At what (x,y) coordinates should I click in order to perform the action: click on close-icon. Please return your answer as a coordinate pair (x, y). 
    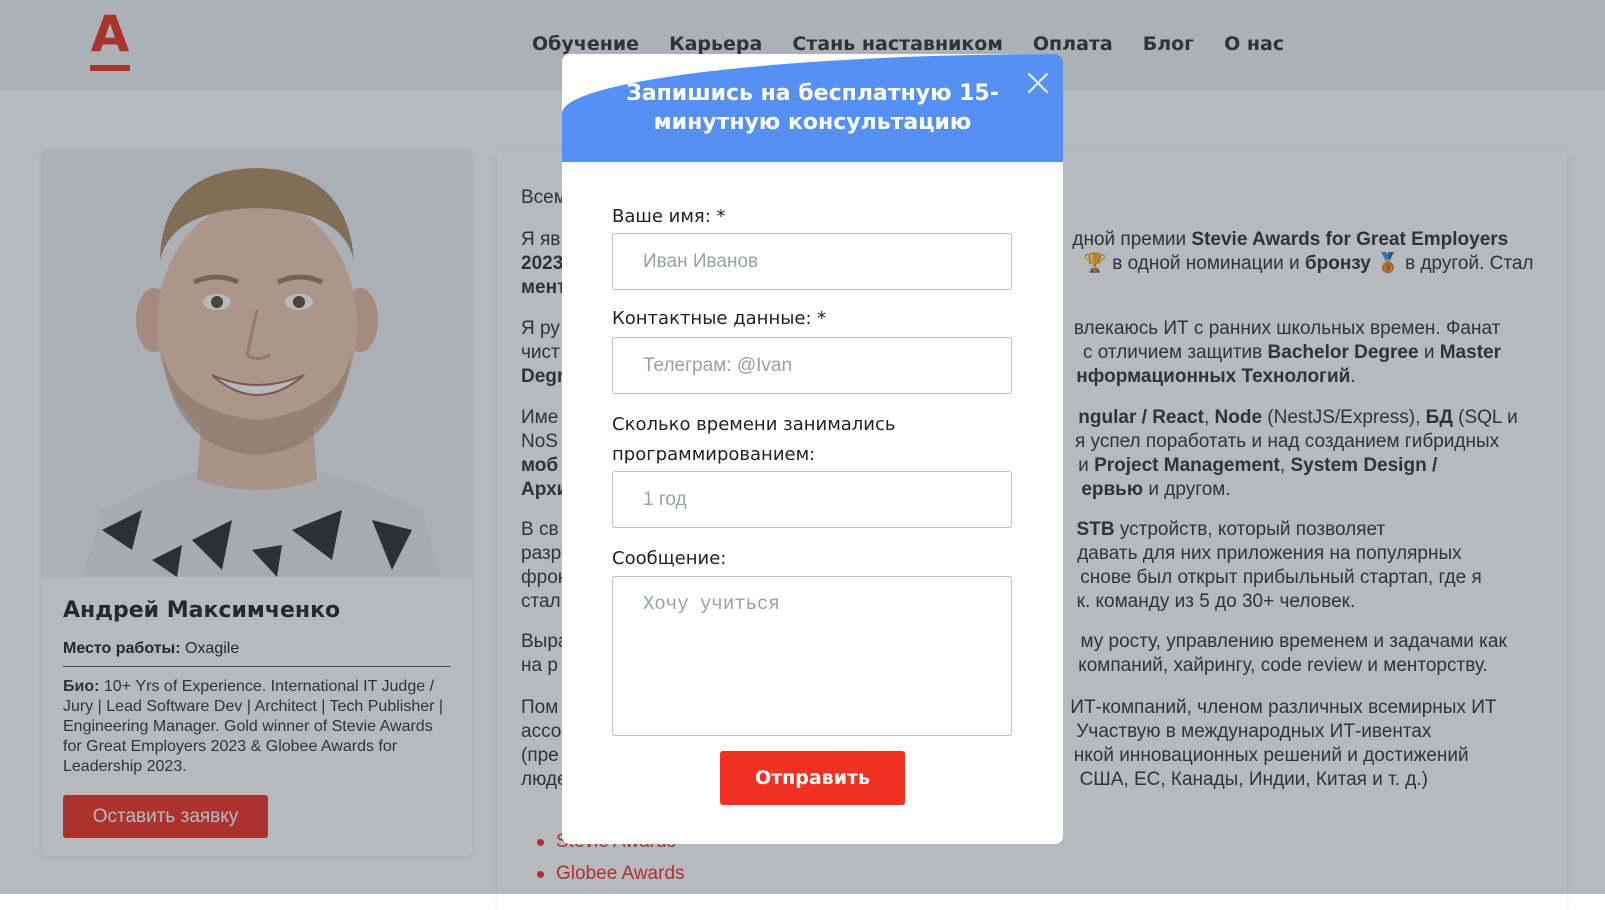
    Looking at the image, I should click on (1038, 83).